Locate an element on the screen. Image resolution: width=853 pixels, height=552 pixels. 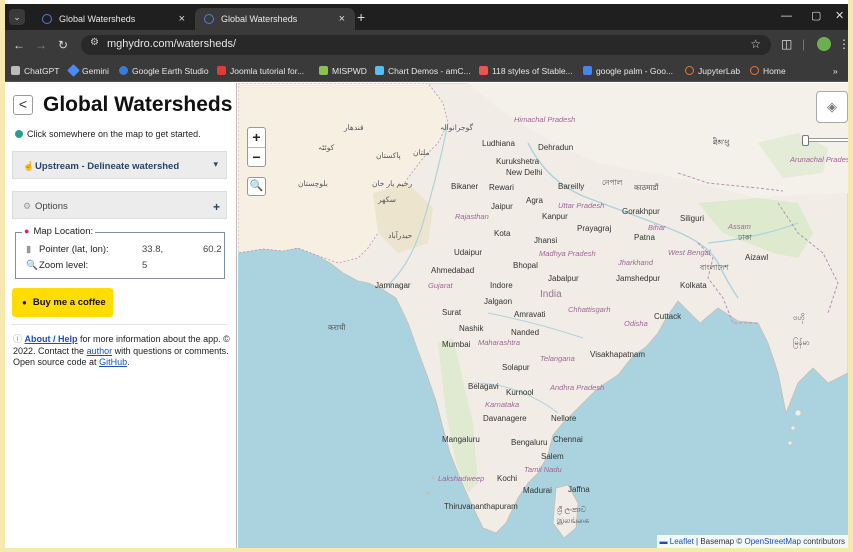
map-label: Gujarat is located at coordinates (440, 285).